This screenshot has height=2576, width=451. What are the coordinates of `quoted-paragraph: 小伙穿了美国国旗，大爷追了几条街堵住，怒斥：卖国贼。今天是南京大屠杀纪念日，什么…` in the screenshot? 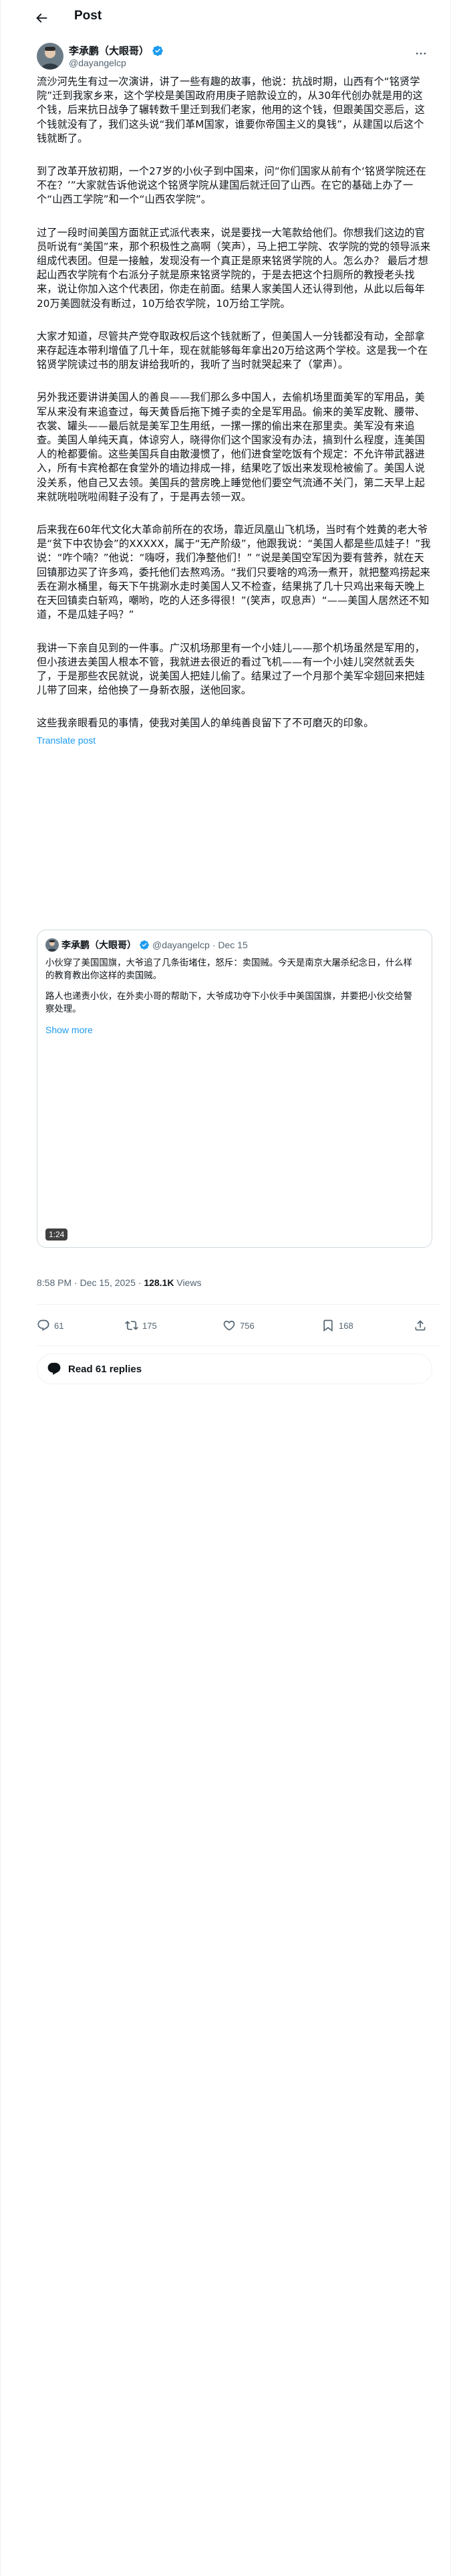 It's located at (229, 969).